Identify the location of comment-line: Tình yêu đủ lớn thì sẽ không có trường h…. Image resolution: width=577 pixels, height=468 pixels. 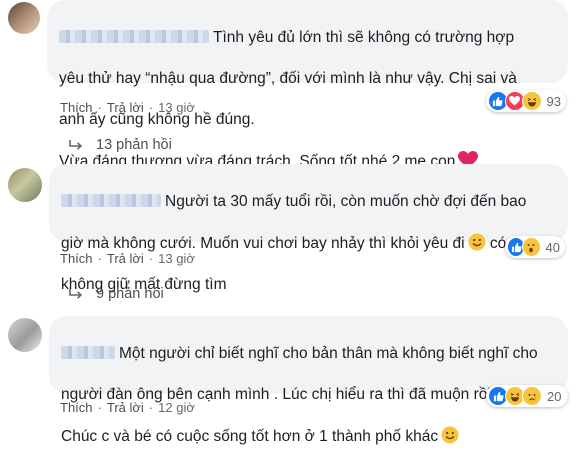
(364, 37).